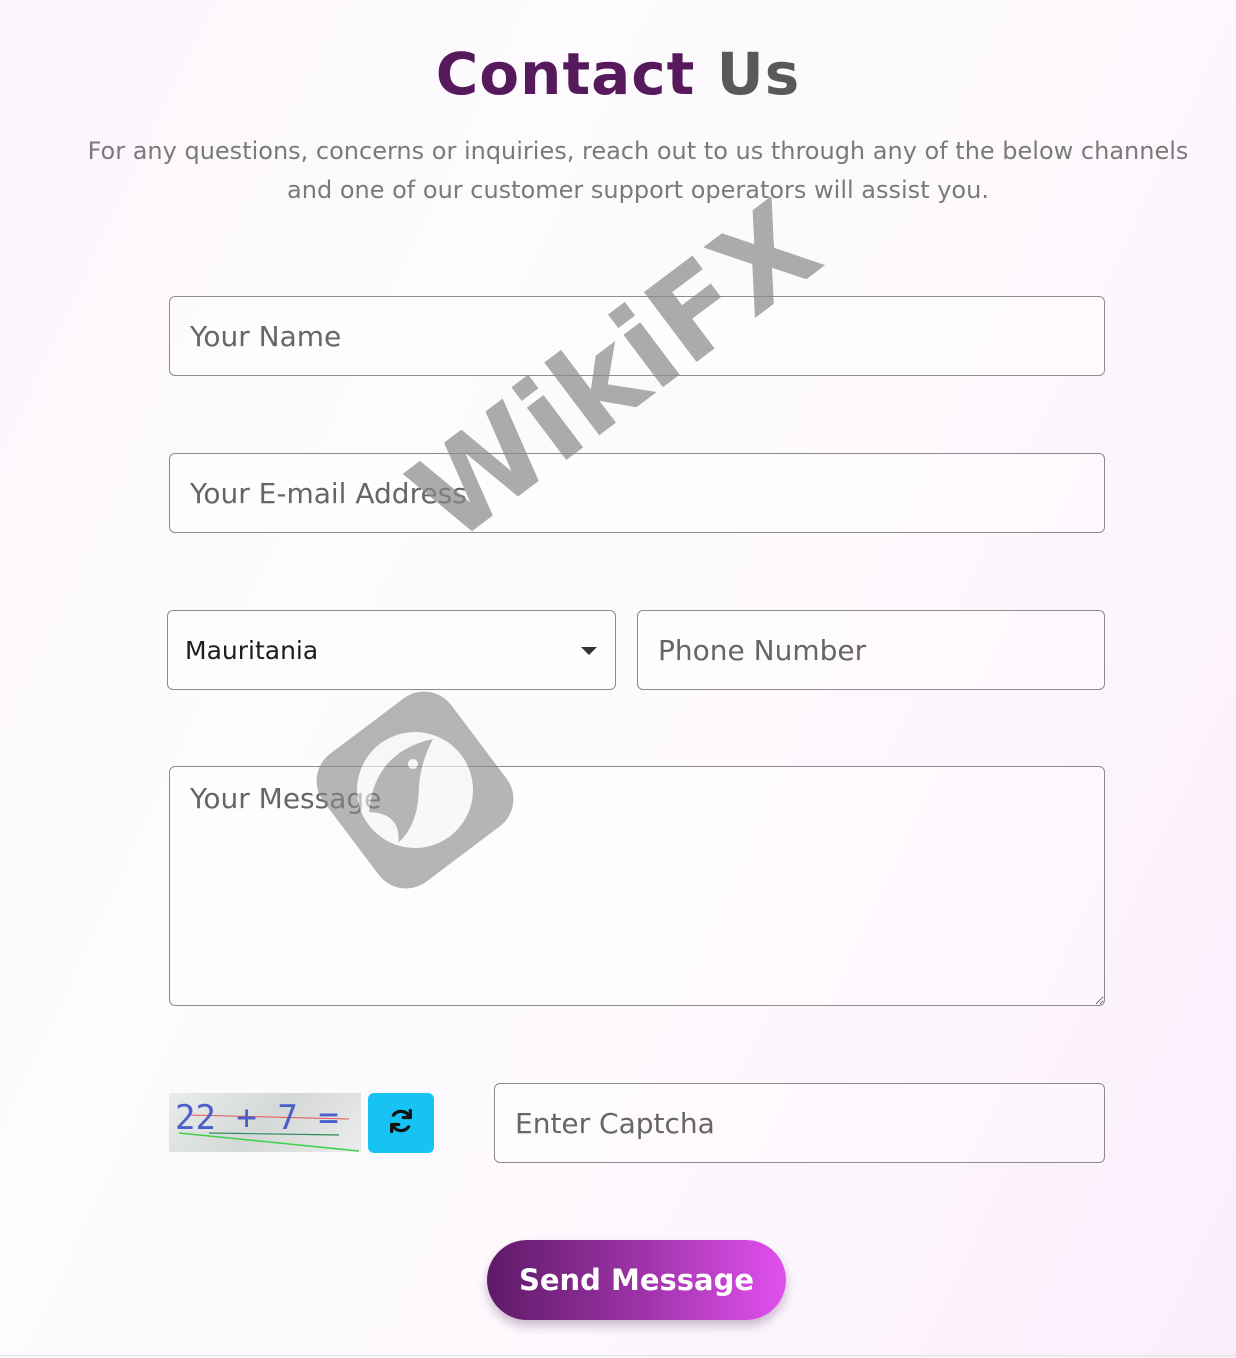 Image resolution: width=1236 pixels, height=1358 pixels. I want to click on page-title-primary: Contact, so click(565, 74).